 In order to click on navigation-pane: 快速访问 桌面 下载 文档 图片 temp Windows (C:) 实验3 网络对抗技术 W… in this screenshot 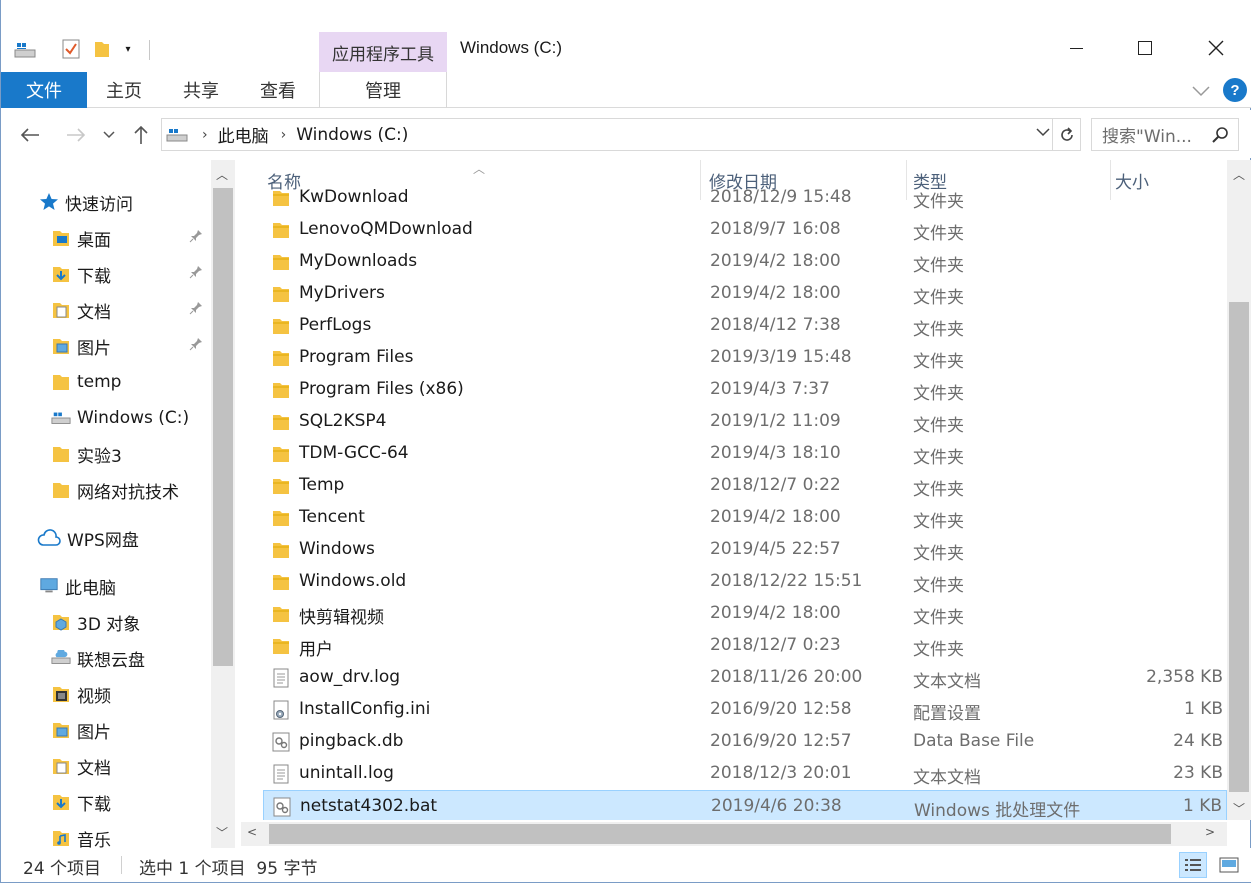, I will do `click(119, 504)`.